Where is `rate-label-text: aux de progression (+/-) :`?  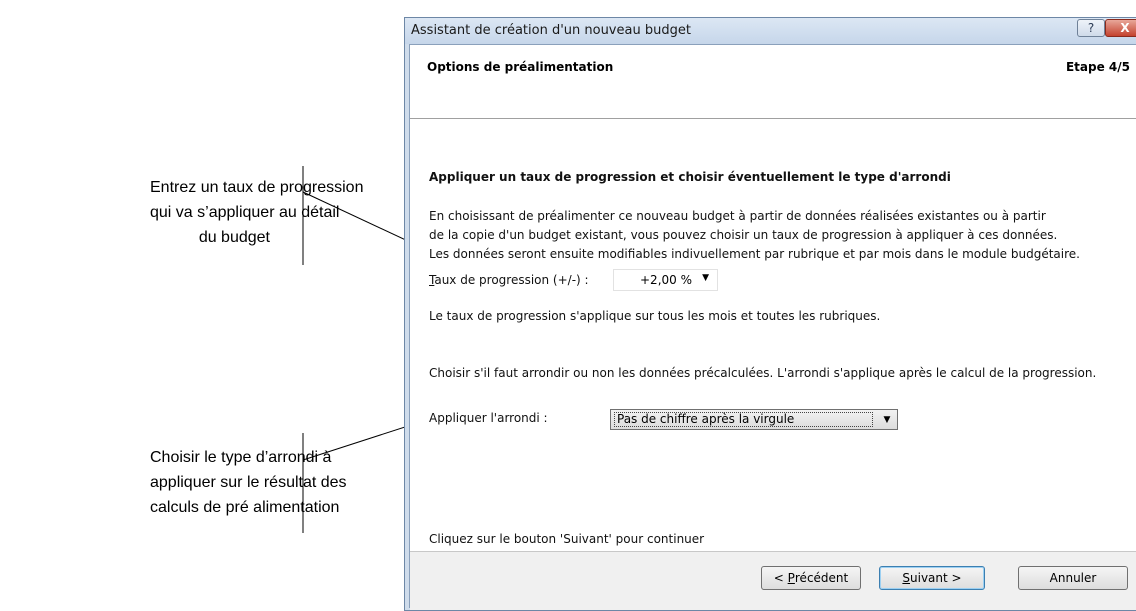
rate-label-text: aux de progression (+/-) : is located at coordinates (511, 280).